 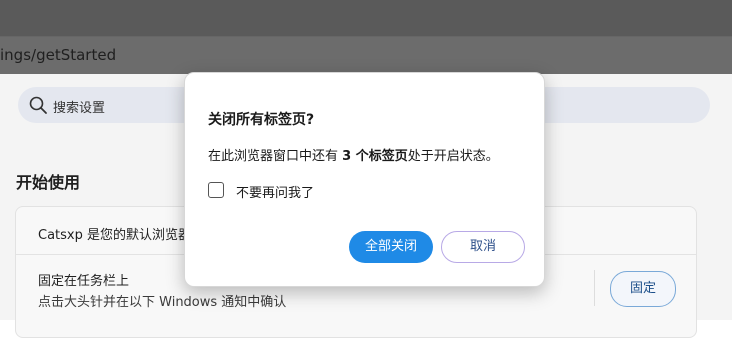 I want to click on search-icon, so click(x=38, y=105).